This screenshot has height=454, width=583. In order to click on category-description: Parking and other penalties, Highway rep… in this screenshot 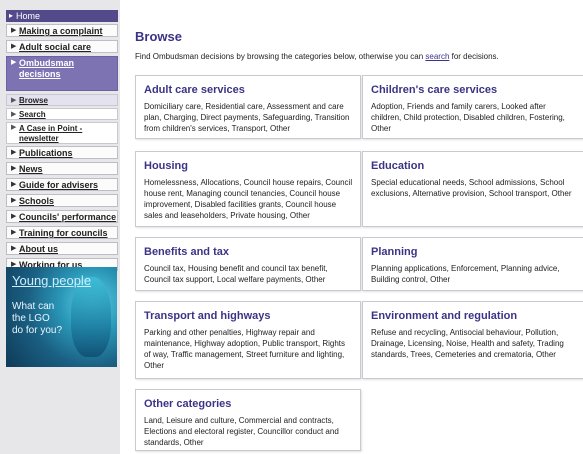, I will do `click(244, 349)`.